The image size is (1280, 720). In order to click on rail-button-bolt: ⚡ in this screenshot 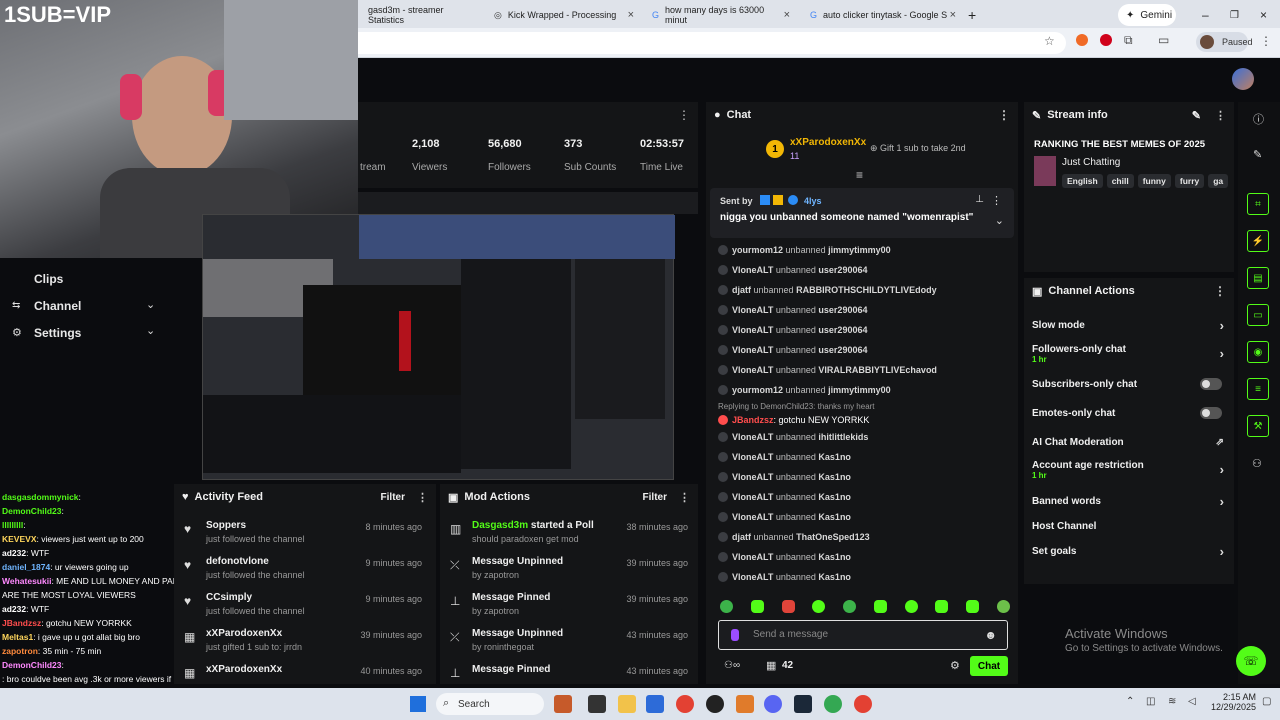, I will do `click(1258, 241)`.